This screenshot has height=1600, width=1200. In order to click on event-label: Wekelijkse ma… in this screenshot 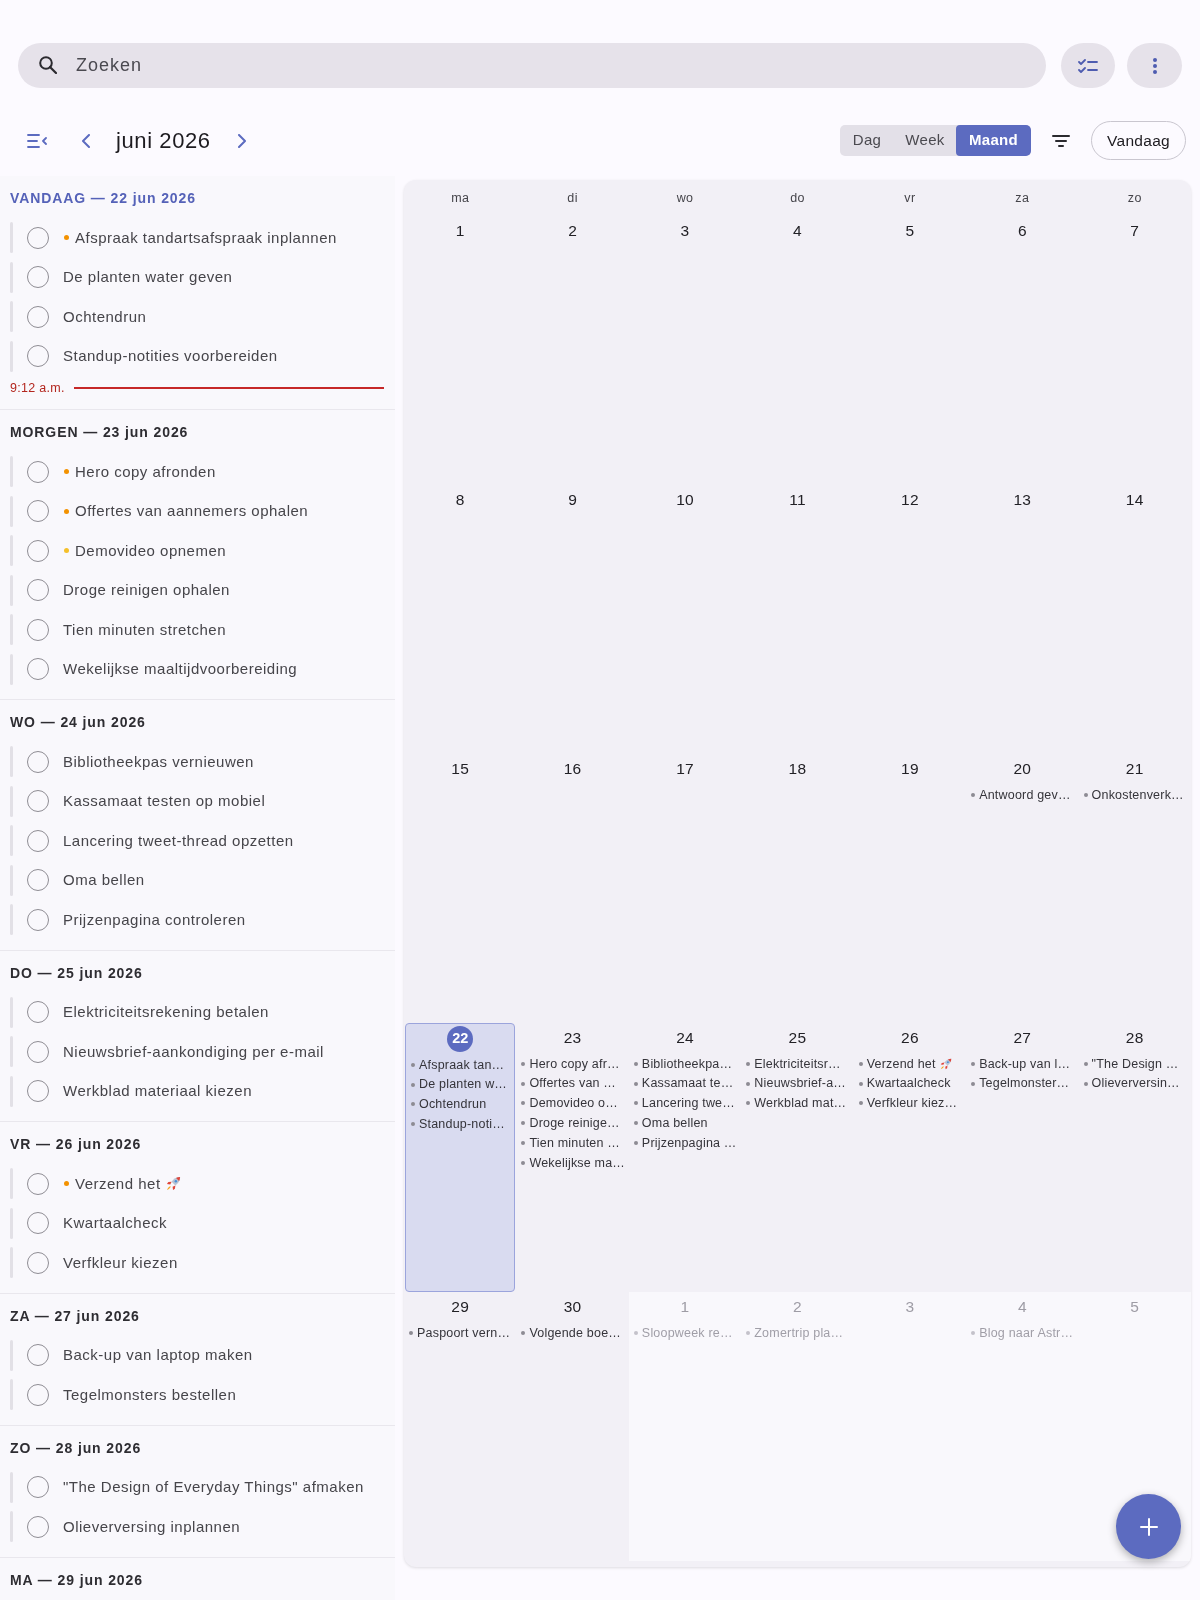, I will do `click(577, 1163)`.